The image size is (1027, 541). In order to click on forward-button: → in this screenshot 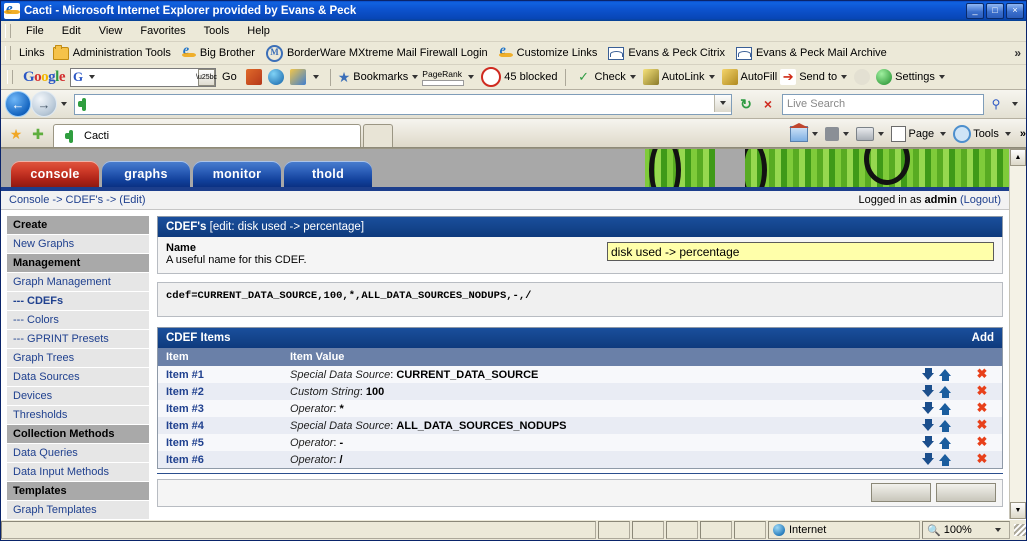, I will do `click(44, 104)`.